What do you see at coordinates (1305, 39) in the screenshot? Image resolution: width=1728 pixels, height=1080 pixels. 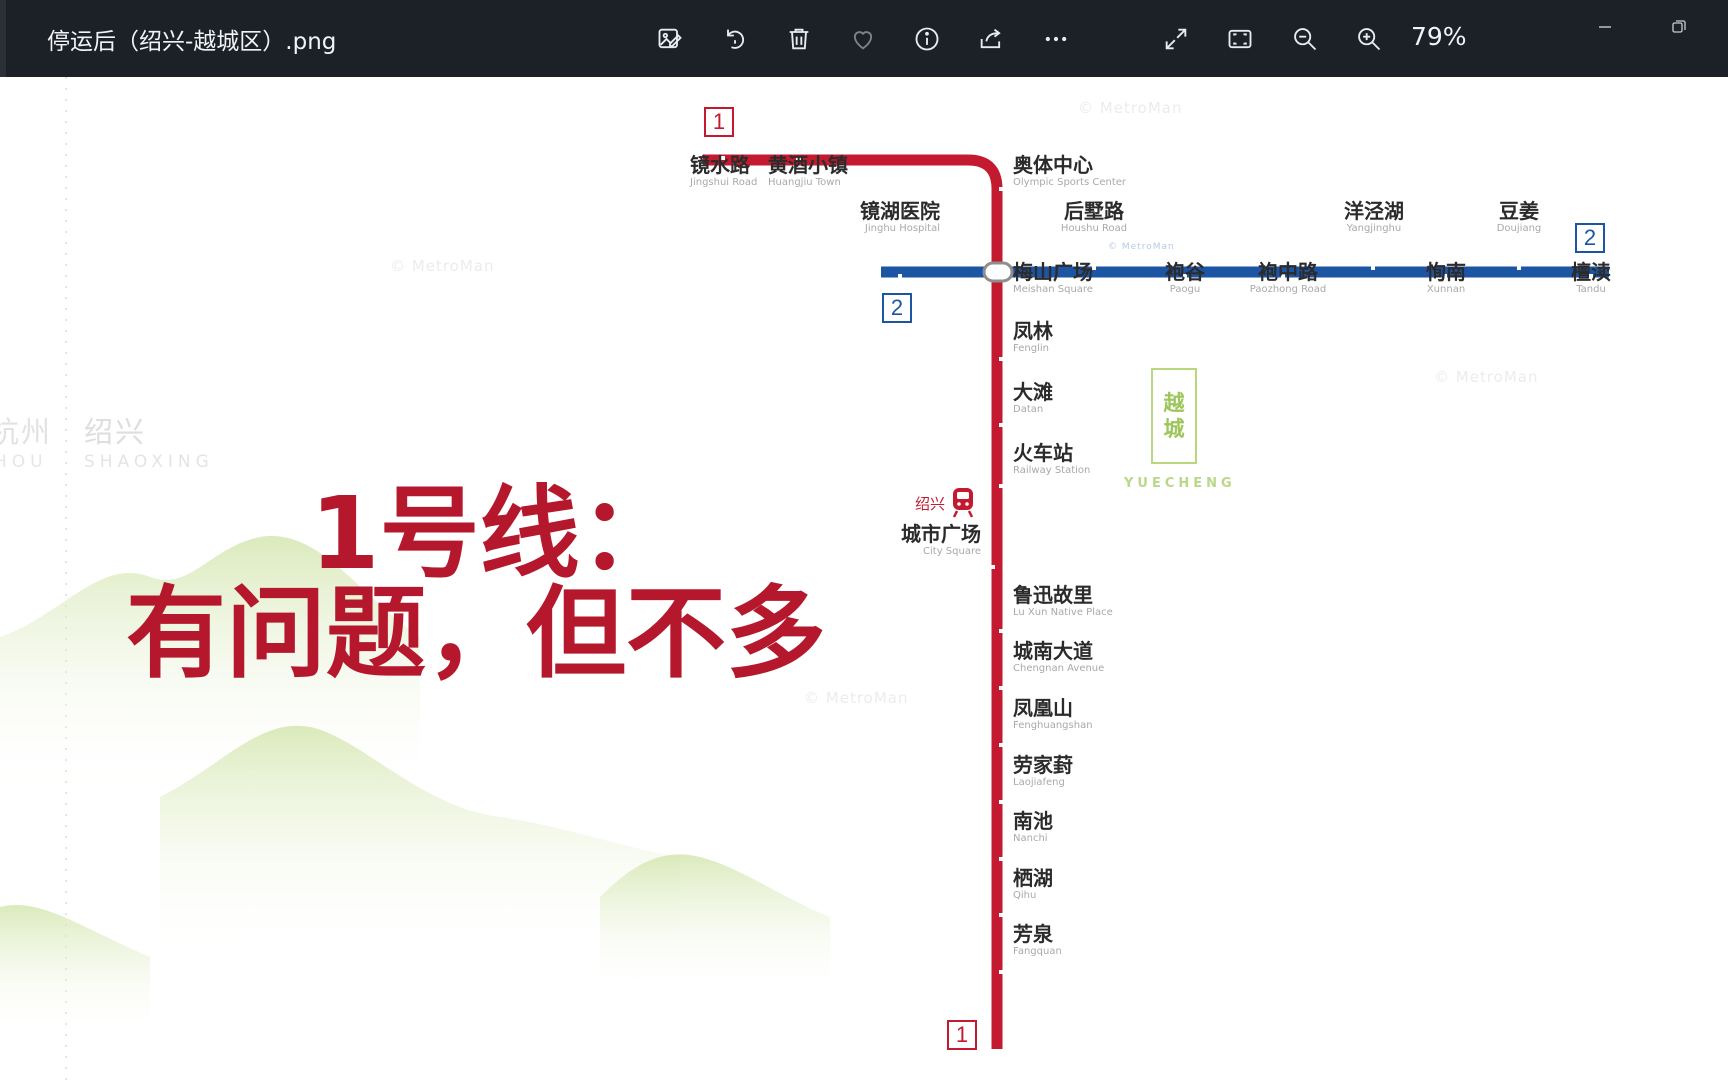 I see `zoom-out-icon` at bounding box center [1305, 39].